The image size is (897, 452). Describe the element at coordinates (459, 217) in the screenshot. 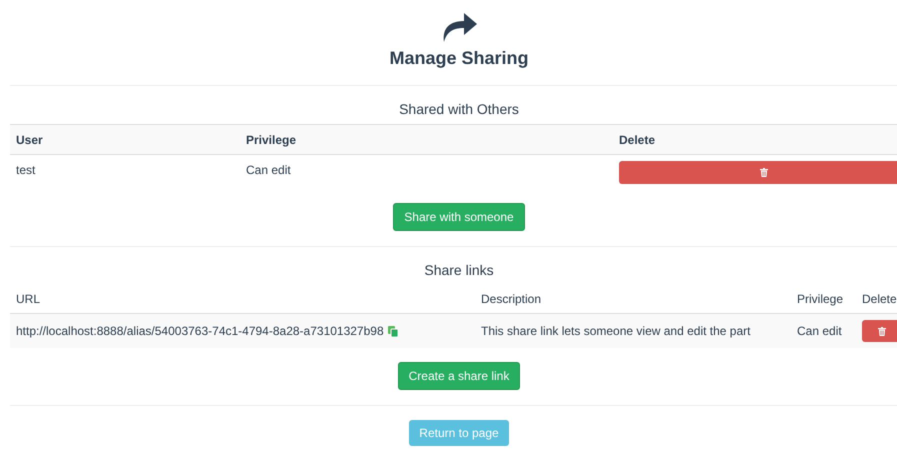

I see `share-button: Share with someone` at that location.